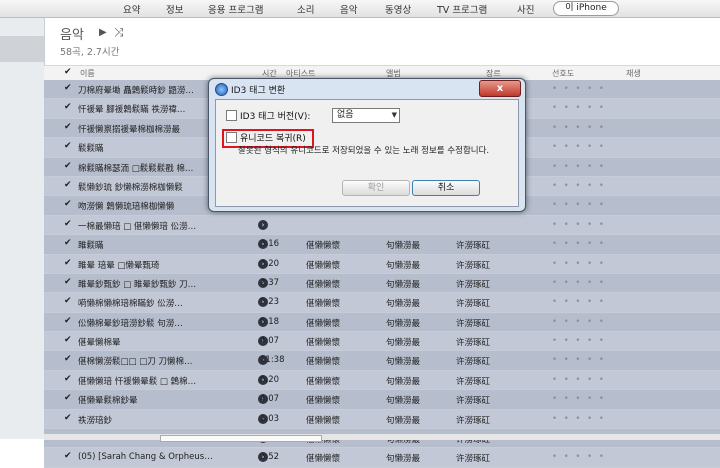 The width and height of the screenshot is (720, 468). What do you see at coordinates (446, 188) in the screenshot?
I see `cancel-button: 취소` at bounding box center [446, 188].